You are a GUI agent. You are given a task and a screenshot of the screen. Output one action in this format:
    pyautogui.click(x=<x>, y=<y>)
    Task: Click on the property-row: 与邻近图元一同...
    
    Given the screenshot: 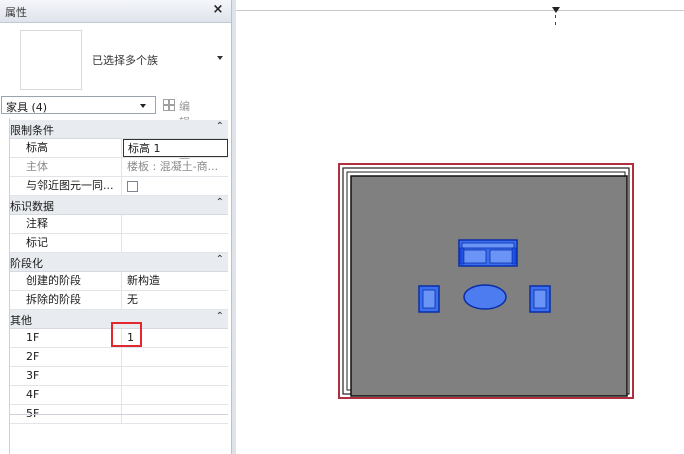 What is the action you would take?
    pyautogui.click(x=119, y=186)
    